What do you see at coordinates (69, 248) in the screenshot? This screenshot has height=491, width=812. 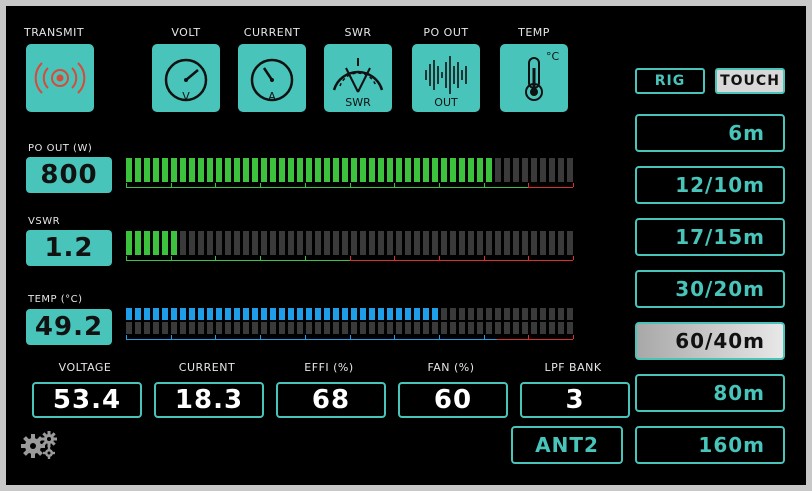 I see `vswr-value: 1.2` at bounding box center [69, 248].